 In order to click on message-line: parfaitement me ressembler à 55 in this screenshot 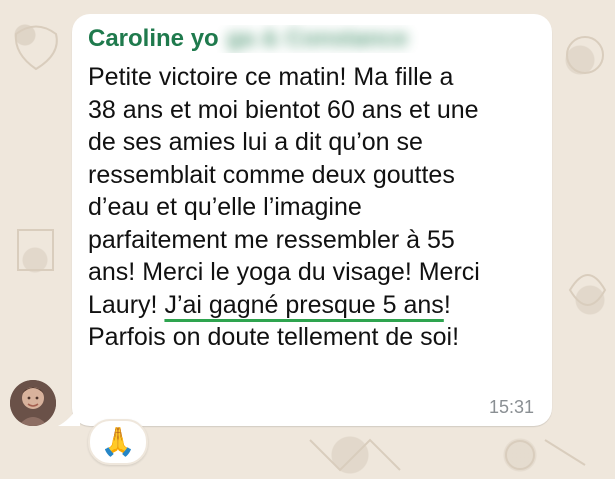, I will do `click(271, 239)`.